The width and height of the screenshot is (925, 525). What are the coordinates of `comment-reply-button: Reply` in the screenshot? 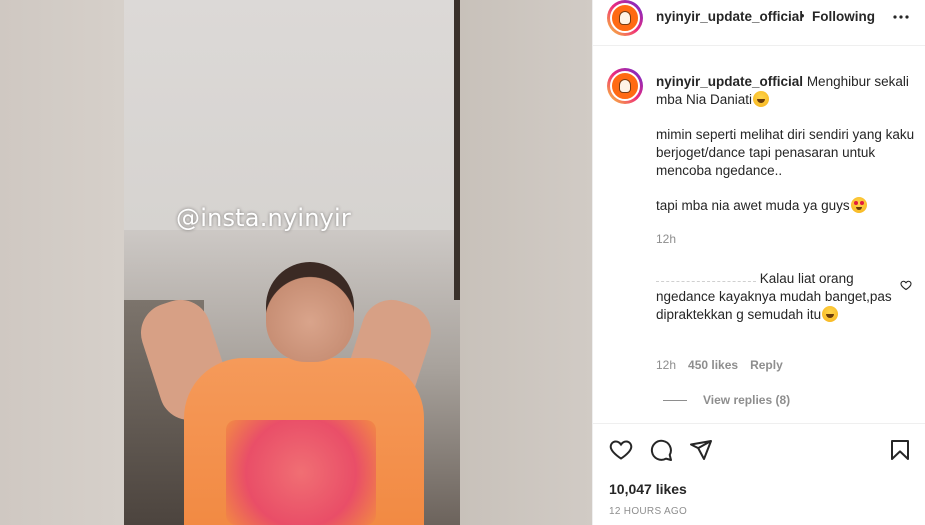 It's located at (766, 365).